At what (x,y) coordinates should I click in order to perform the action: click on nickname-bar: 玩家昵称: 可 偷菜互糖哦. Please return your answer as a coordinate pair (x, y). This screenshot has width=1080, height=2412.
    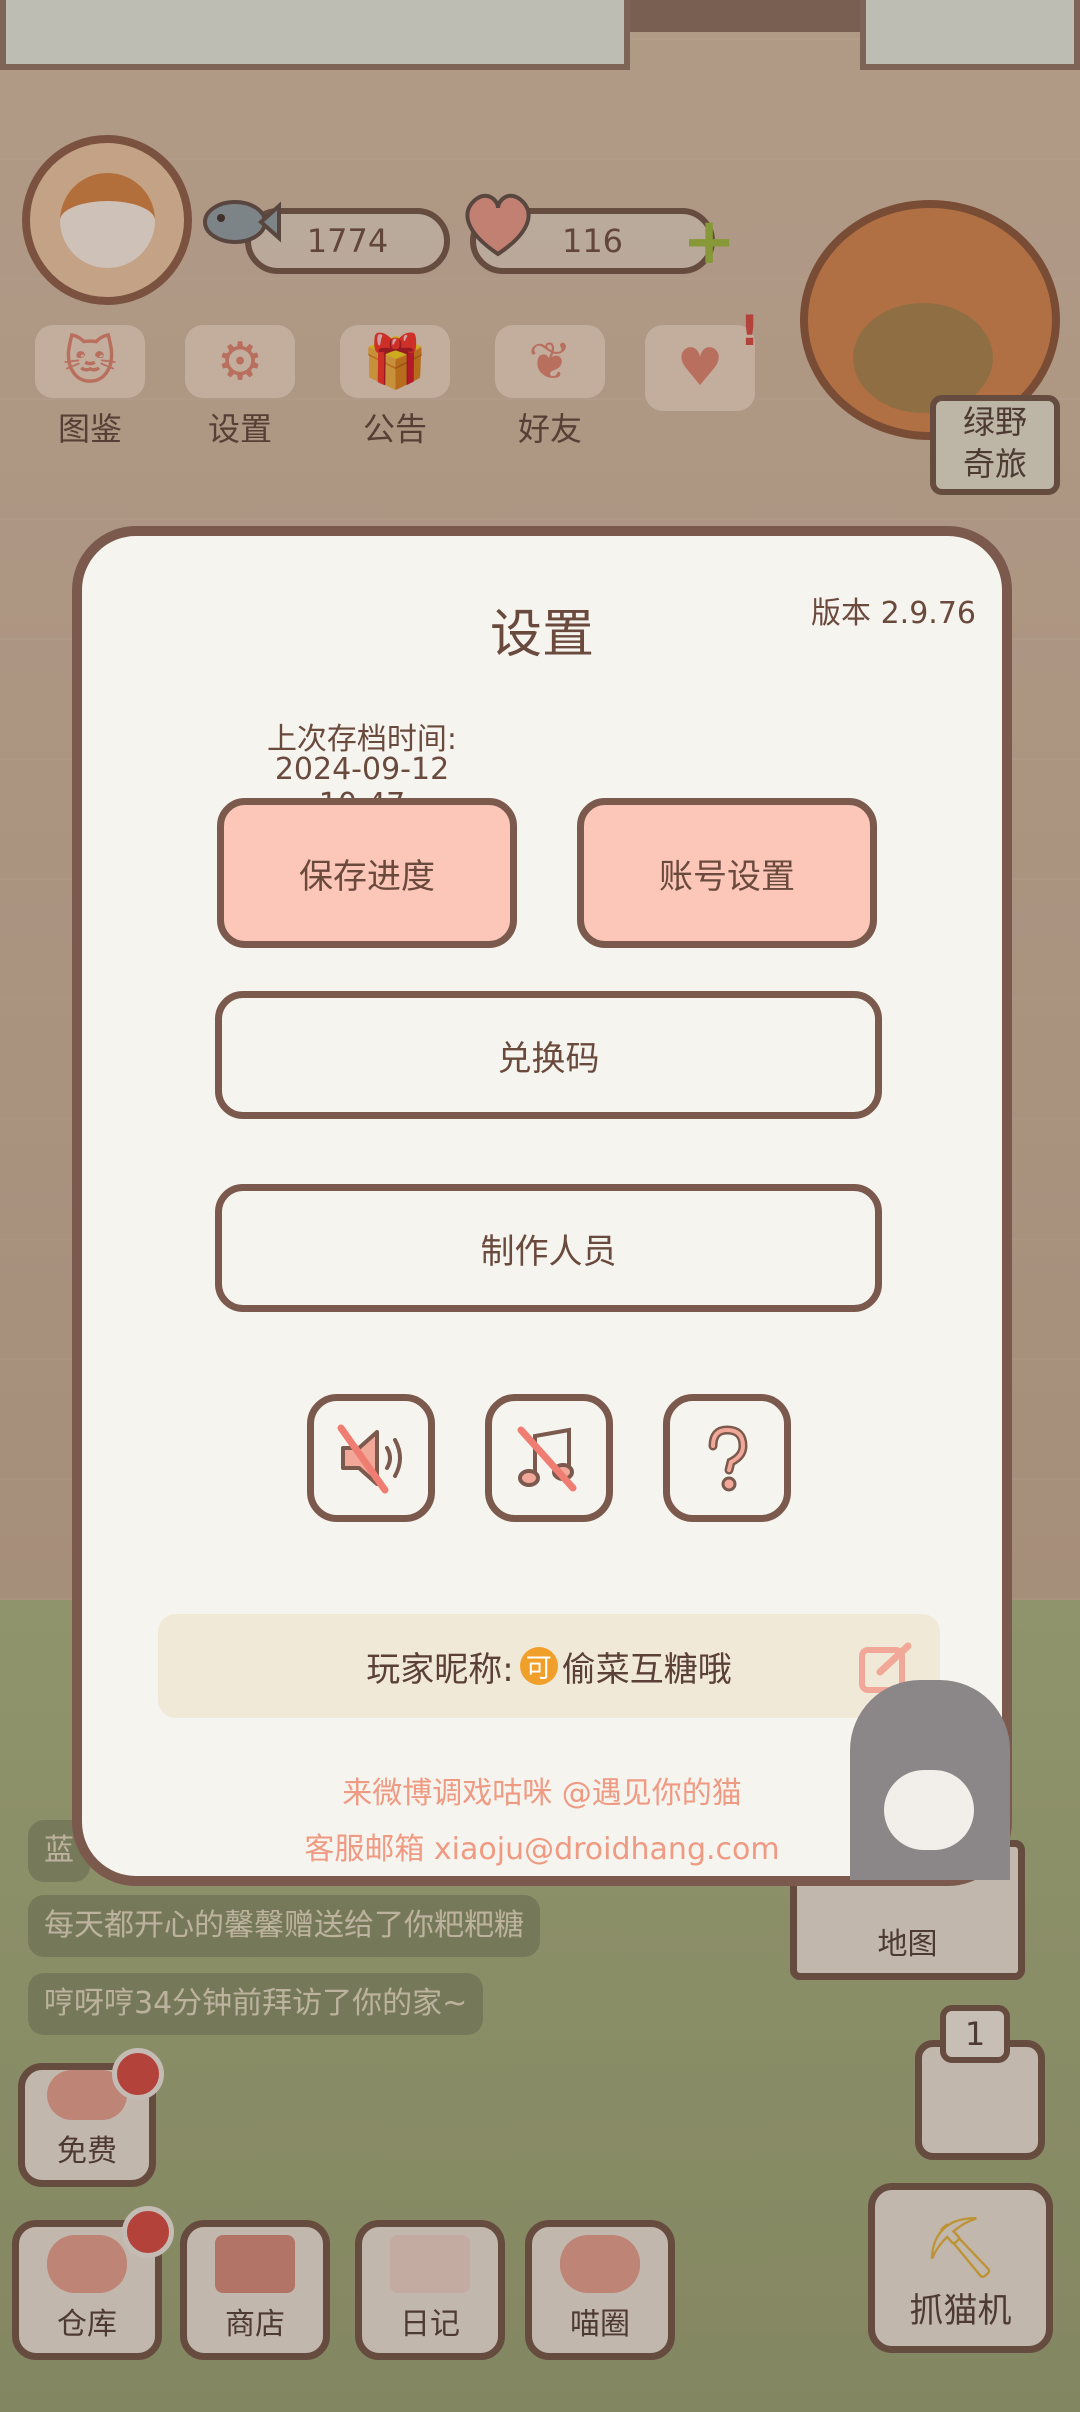
    Looking at the image, I should click on (549, 1666).